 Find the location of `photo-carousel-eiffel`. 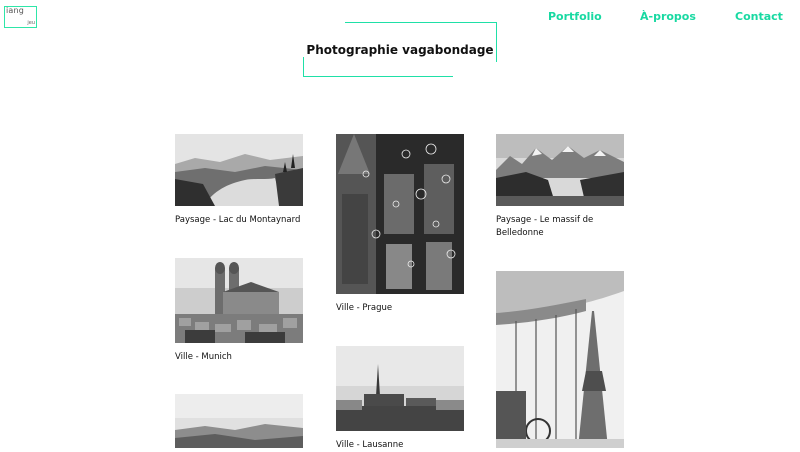

photo-carousel-eiffel is located at coordinates (560, 359).